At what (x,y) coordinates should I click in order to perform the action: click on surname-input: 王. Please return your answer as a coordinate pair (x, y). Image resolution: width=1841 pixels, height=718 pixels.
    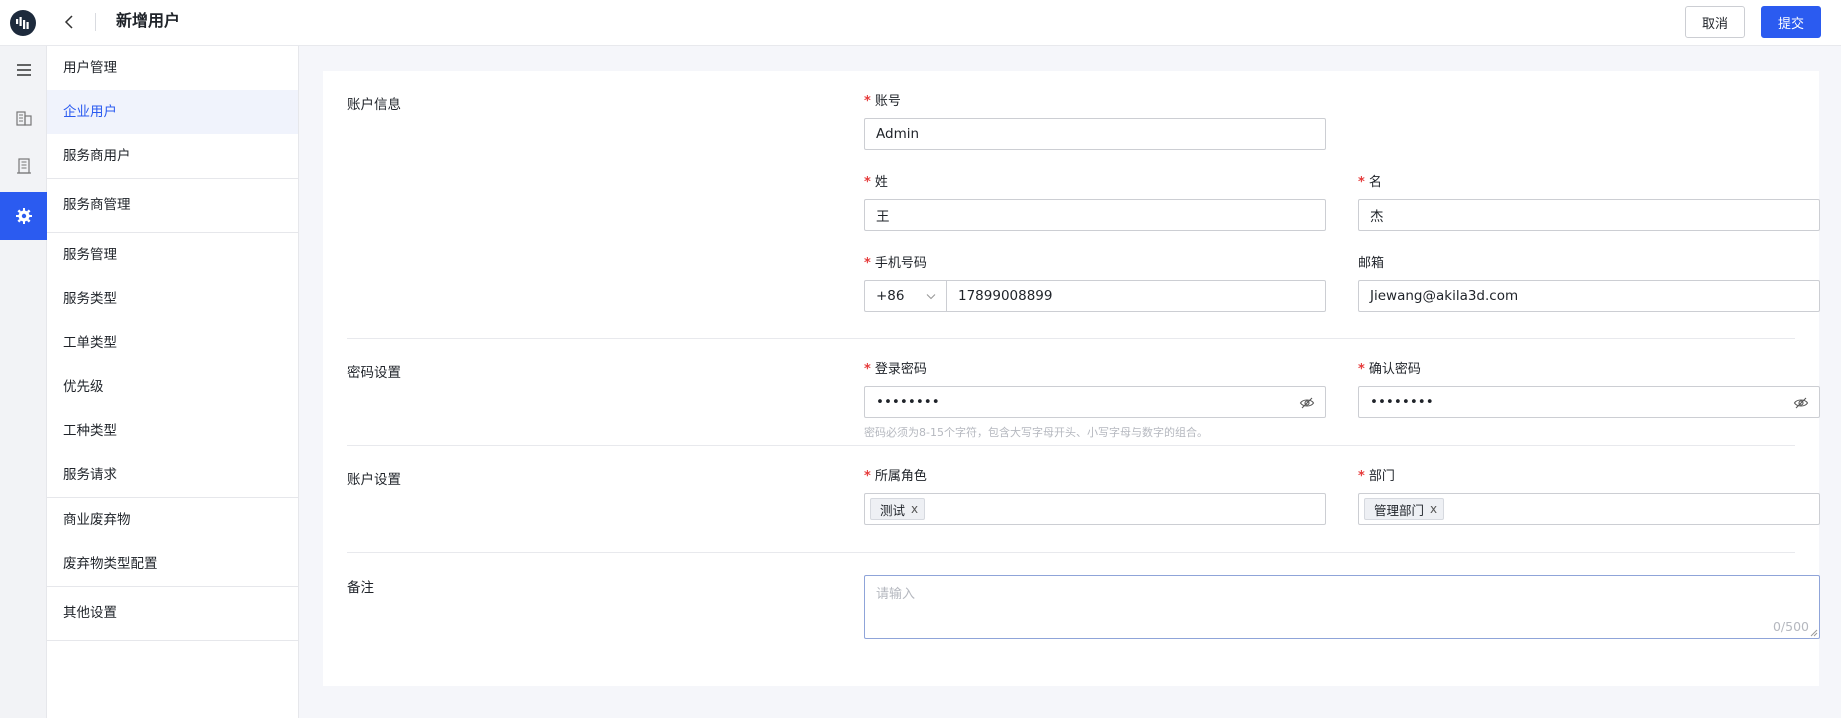
    Looking at the image, I should click on (1095, 215).